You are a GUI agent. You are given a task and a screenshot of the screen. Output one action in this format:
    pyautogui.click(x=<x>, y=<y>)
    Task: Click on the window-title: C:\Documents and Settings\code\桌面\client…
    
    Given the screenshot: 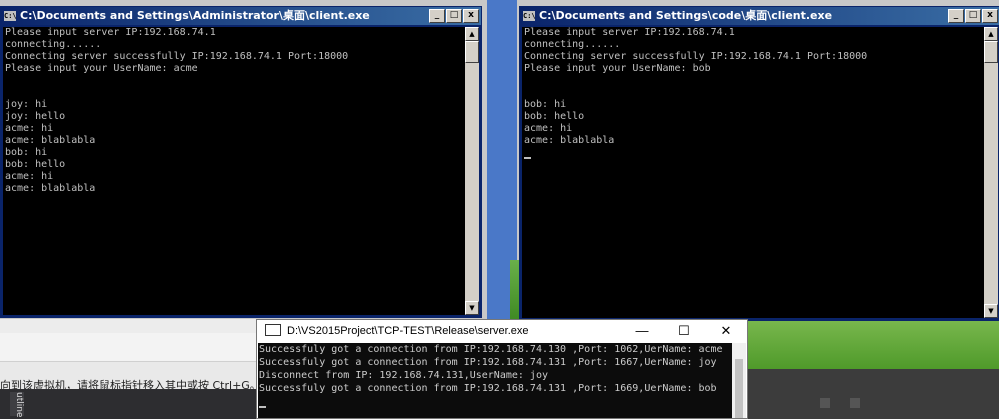 What is the action you would take?
    pyautogui.click(x=686, y=15)
    